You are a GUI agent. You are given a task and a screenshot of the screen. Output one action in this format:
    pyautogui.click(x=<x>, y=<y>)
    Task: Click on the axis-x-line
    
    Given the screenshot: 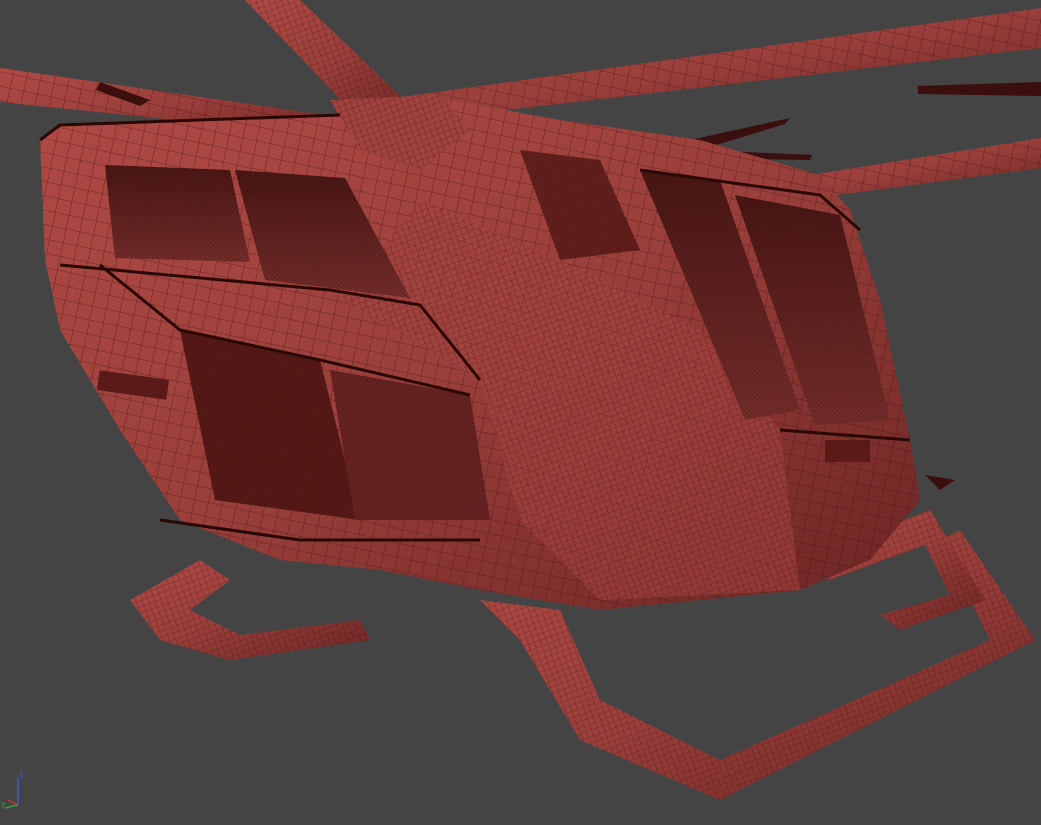 What is the action you would take?
    pyautogui.click(x=13, y=802)
    